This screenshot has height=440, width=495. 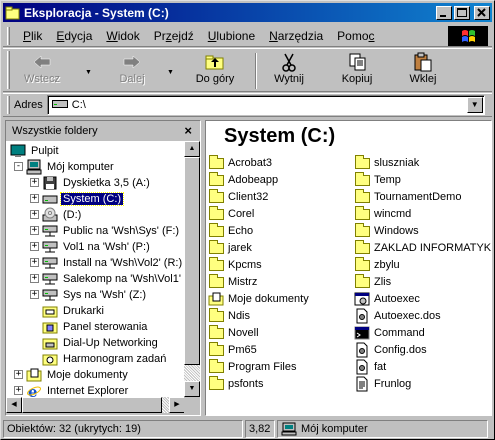 I want to click on tree-item-drukarki: Drukarki, so click(x=74, y=311).